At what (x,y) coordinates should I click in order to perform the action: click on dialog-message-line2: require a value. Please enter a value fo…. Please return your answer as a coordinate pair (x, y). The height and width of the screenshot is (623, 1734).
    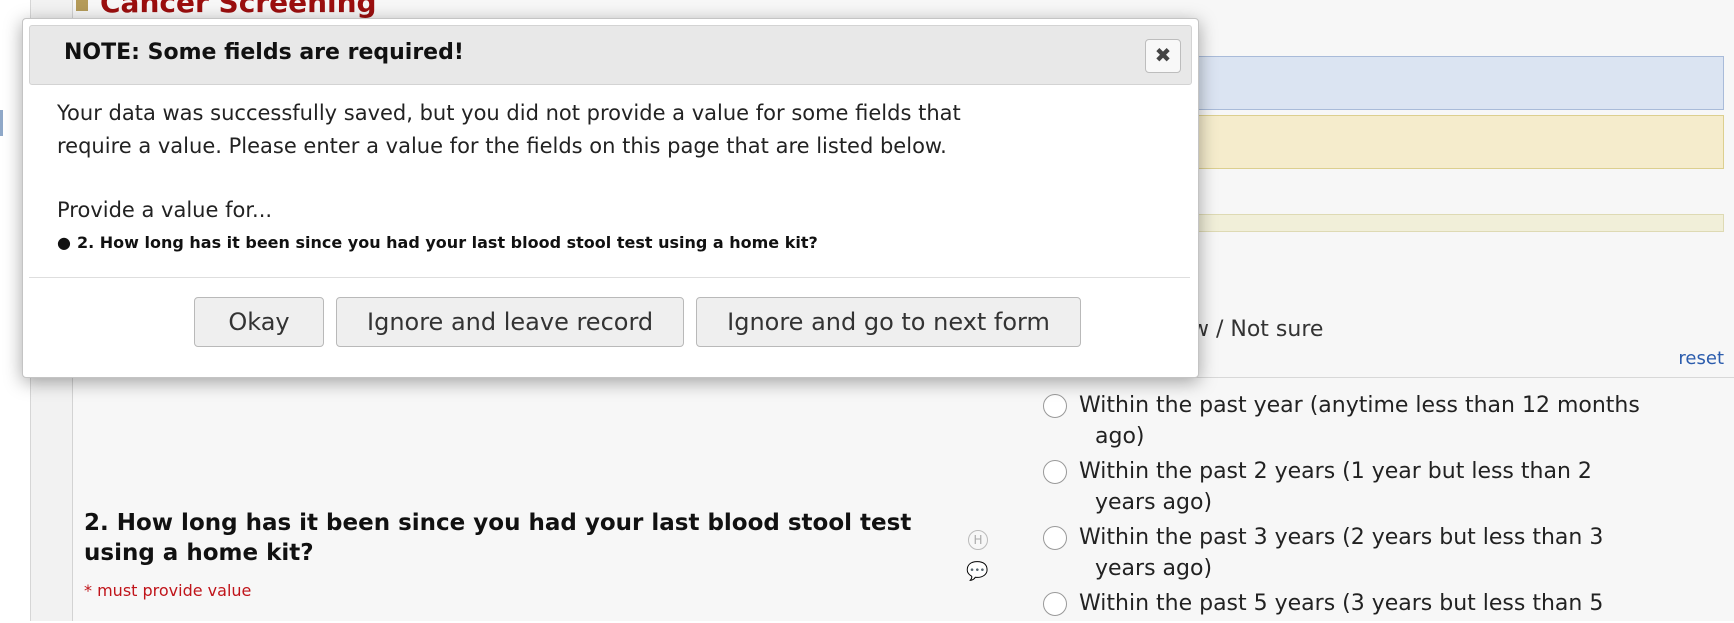
    Looking at the image, I should click on (502, 146).